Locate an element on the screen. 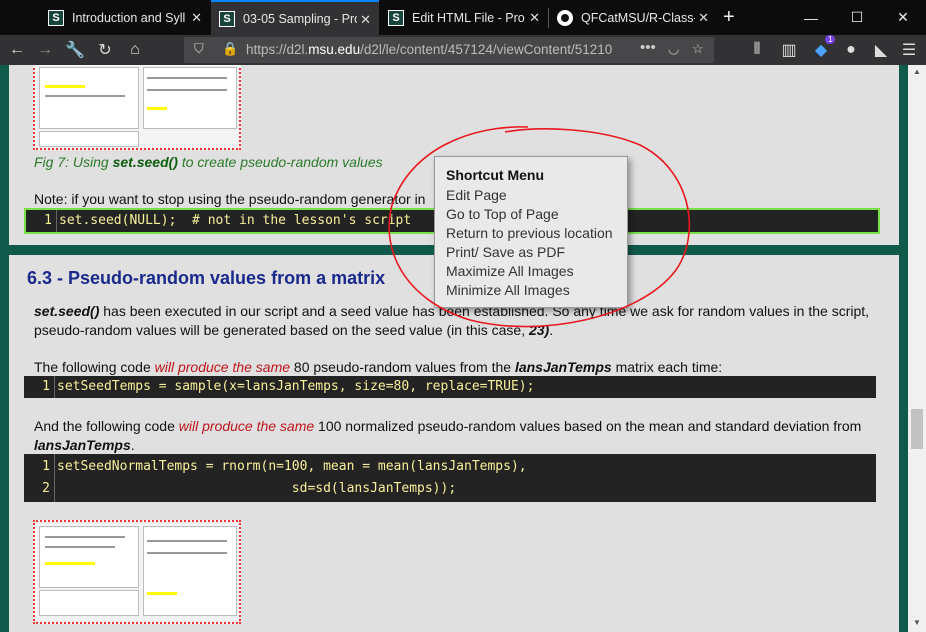 This screenshot has width=926, height=632. code-line: 2 sd=sd(lansJanTemps)); is located at coordinates (450, 489).